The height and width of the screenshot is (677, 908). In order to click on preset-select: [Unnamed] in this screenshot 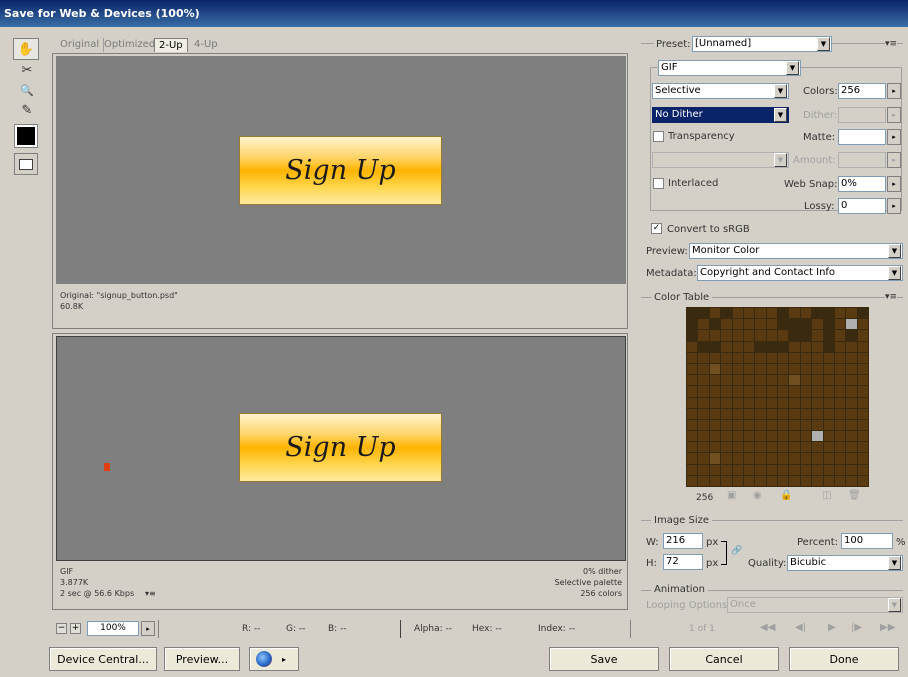, I will do `click(762, 44)`.